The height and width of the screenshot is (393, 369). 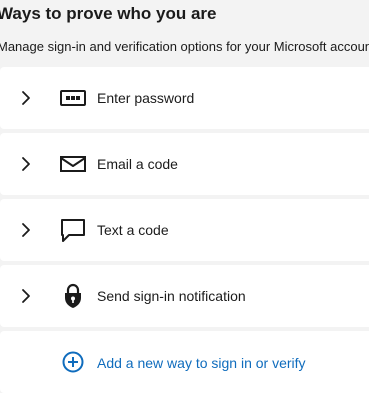 I want to click on method-label-password: Enter password, so click(x=146, y=98).